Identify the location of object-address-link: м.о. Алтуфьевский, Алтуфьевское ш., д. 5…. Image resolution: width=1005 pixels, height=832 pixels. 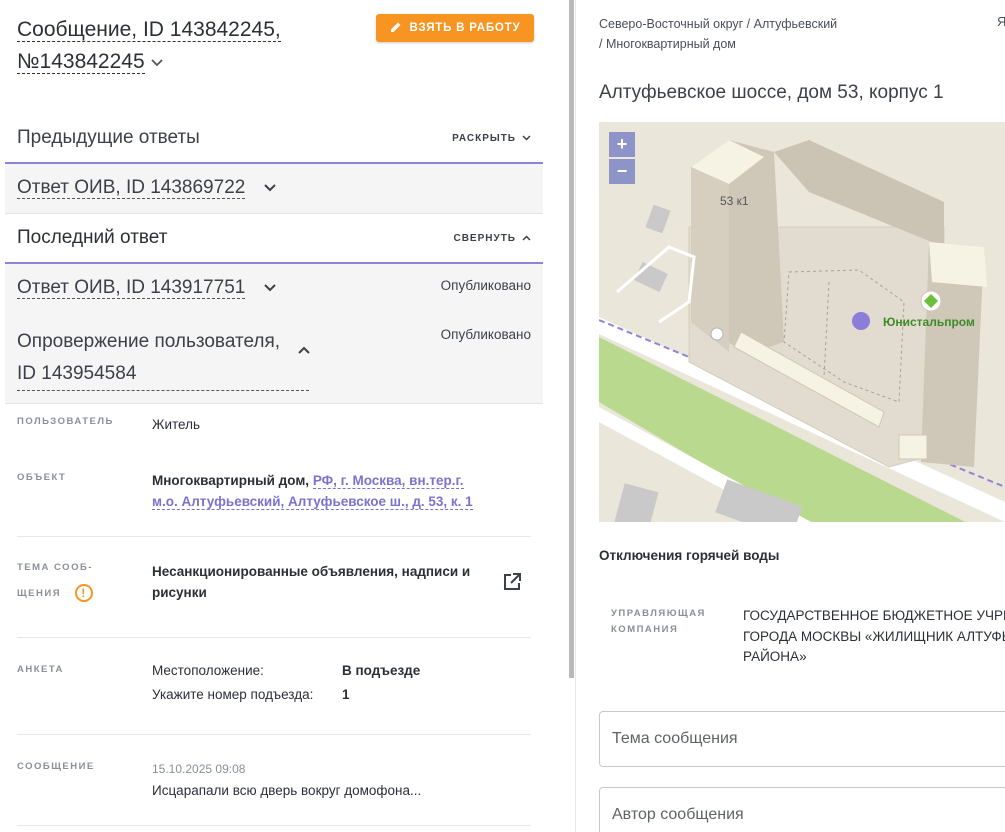
(312, 502).